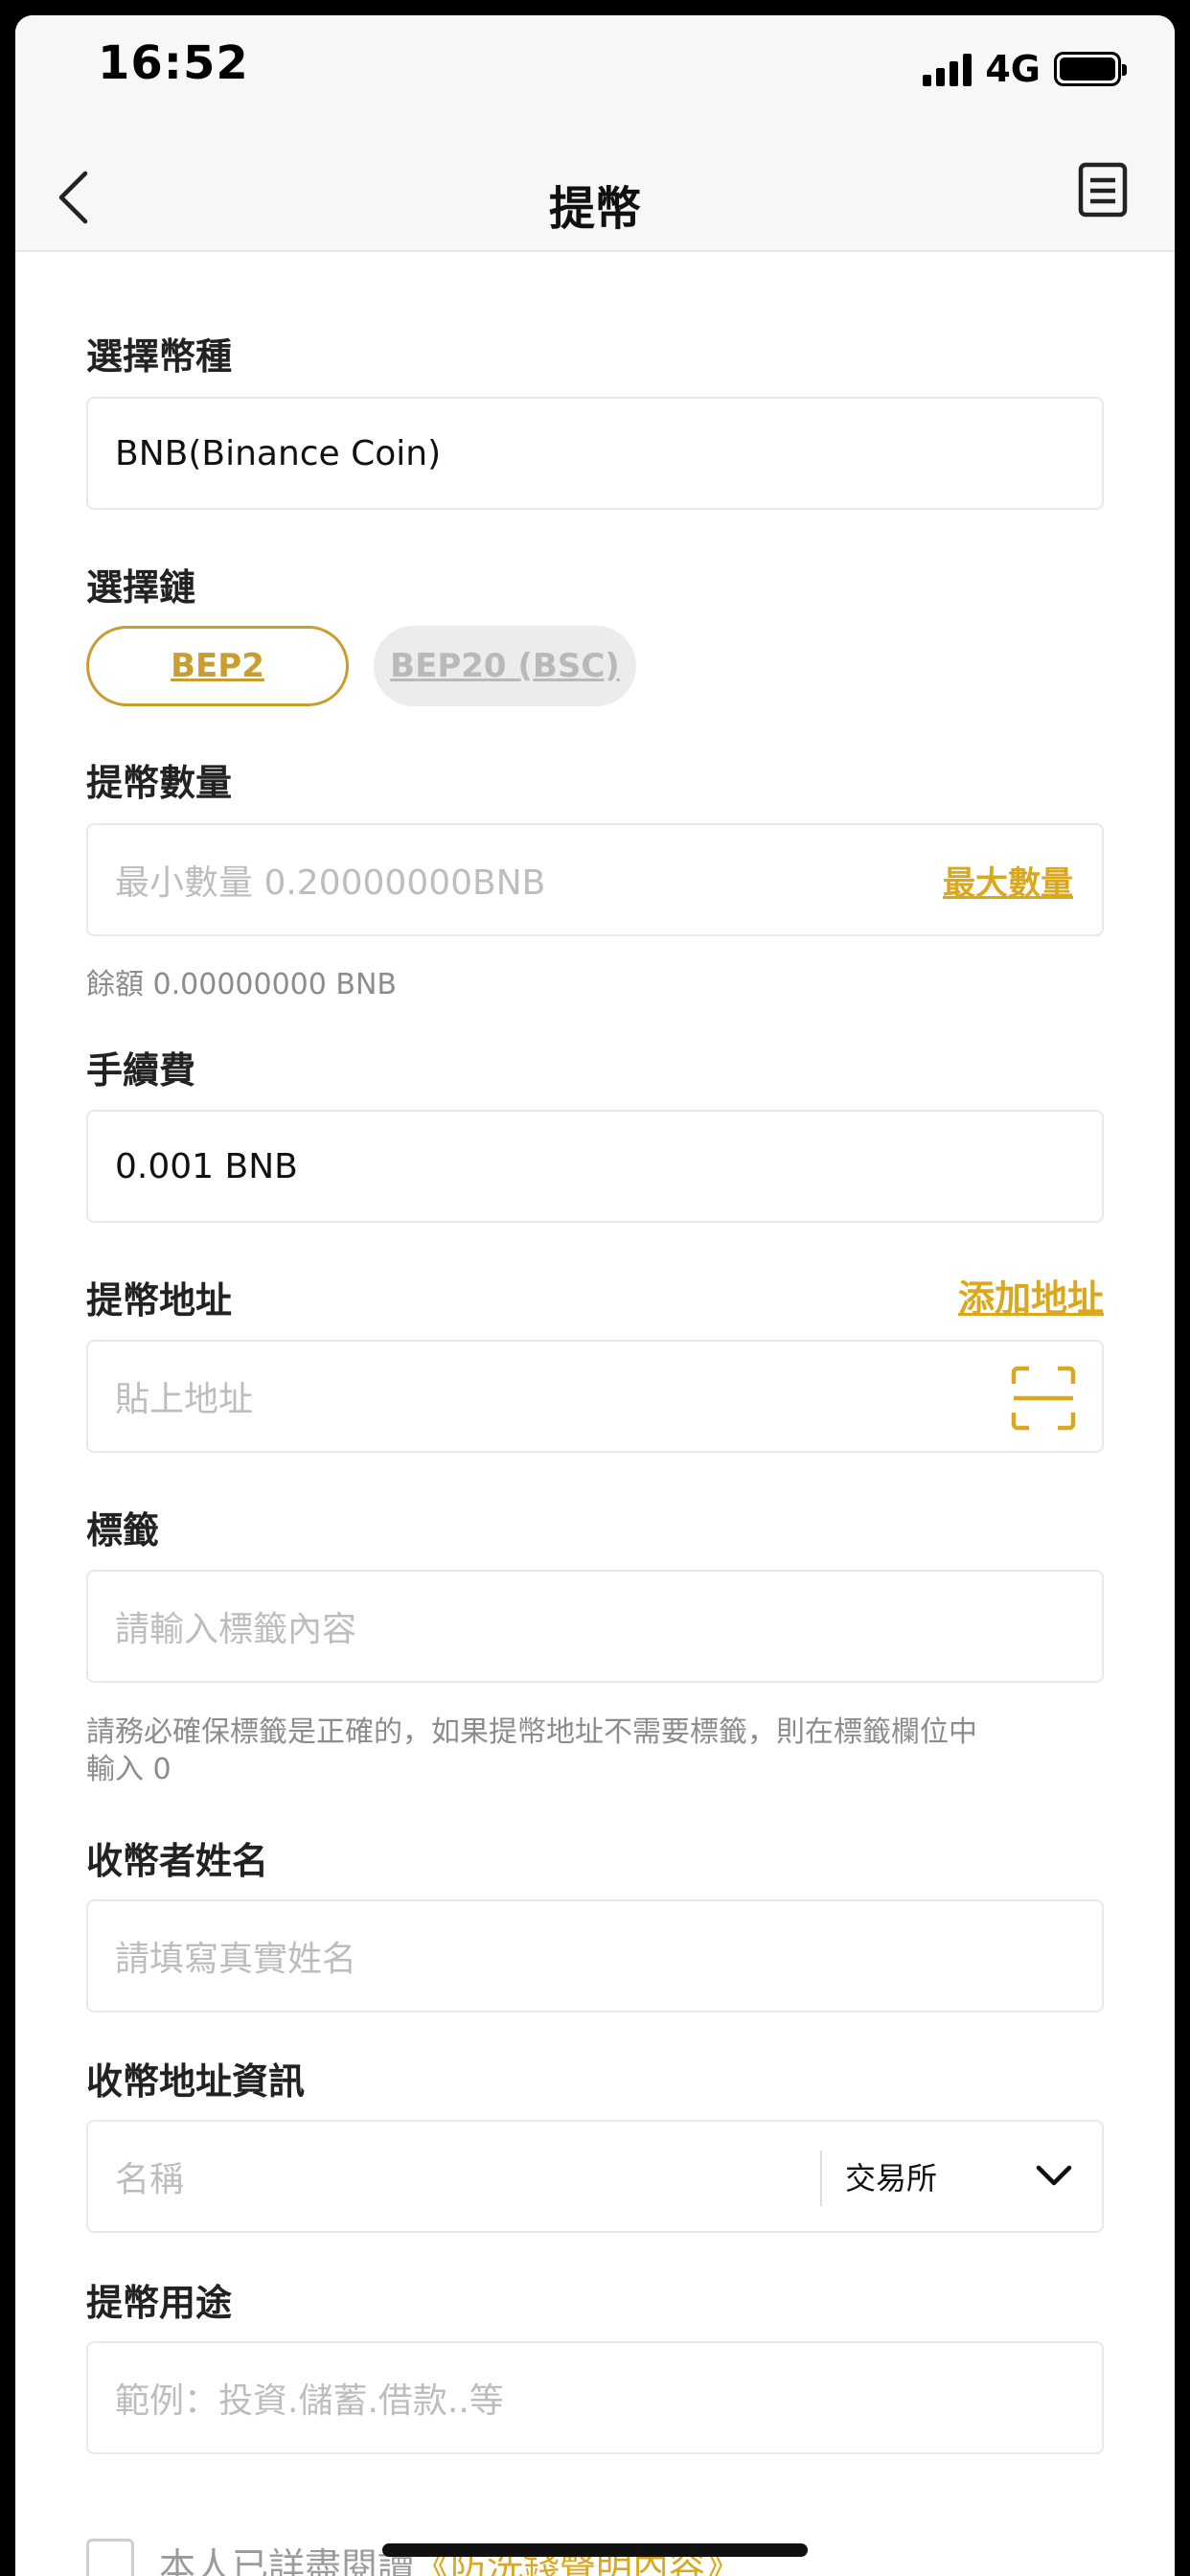  I want to click on amount-label: 提幣數量, so click(159, 783).